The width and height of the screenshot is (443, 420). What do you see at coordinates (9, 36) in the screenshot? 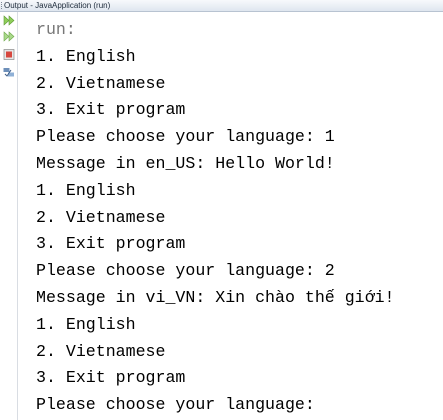
I see `rerun-with-options-icon` at bounding box center [9, 36].